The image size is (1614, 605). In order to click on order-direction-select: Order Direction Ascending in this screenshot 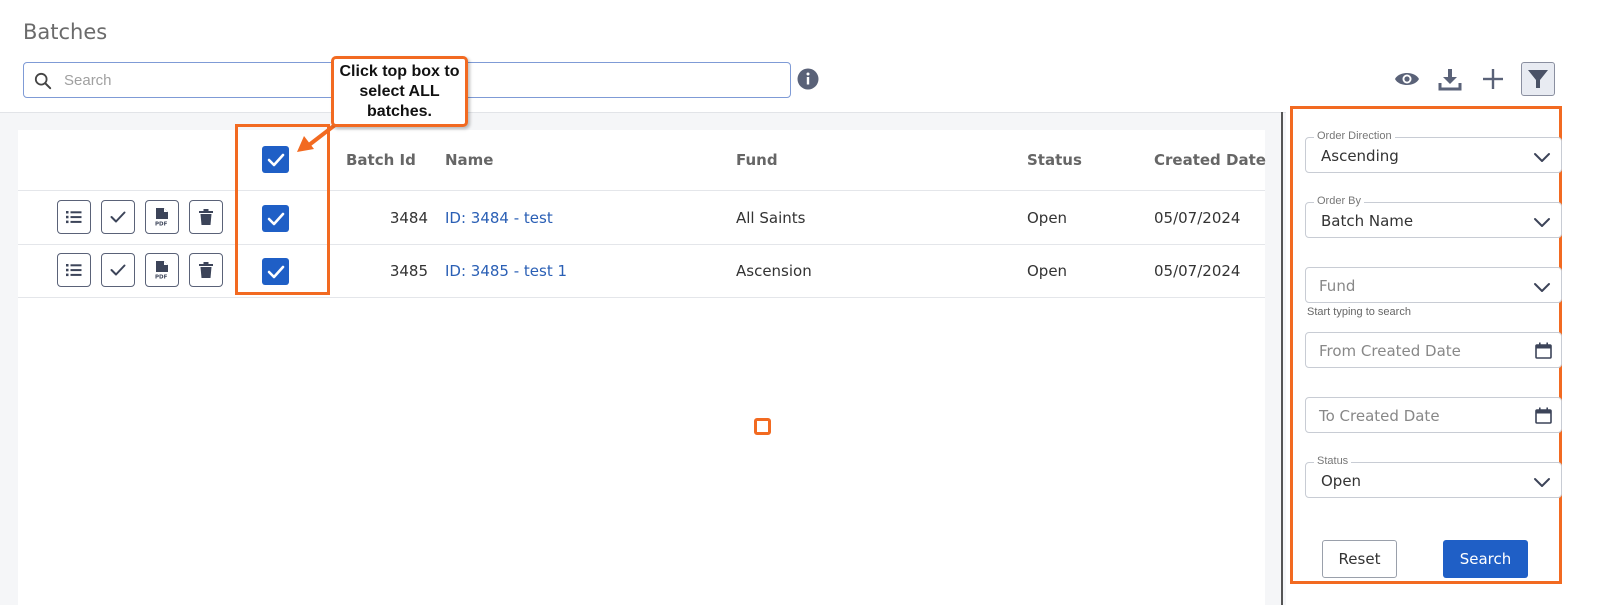, I will do `click(1433, 151)`.